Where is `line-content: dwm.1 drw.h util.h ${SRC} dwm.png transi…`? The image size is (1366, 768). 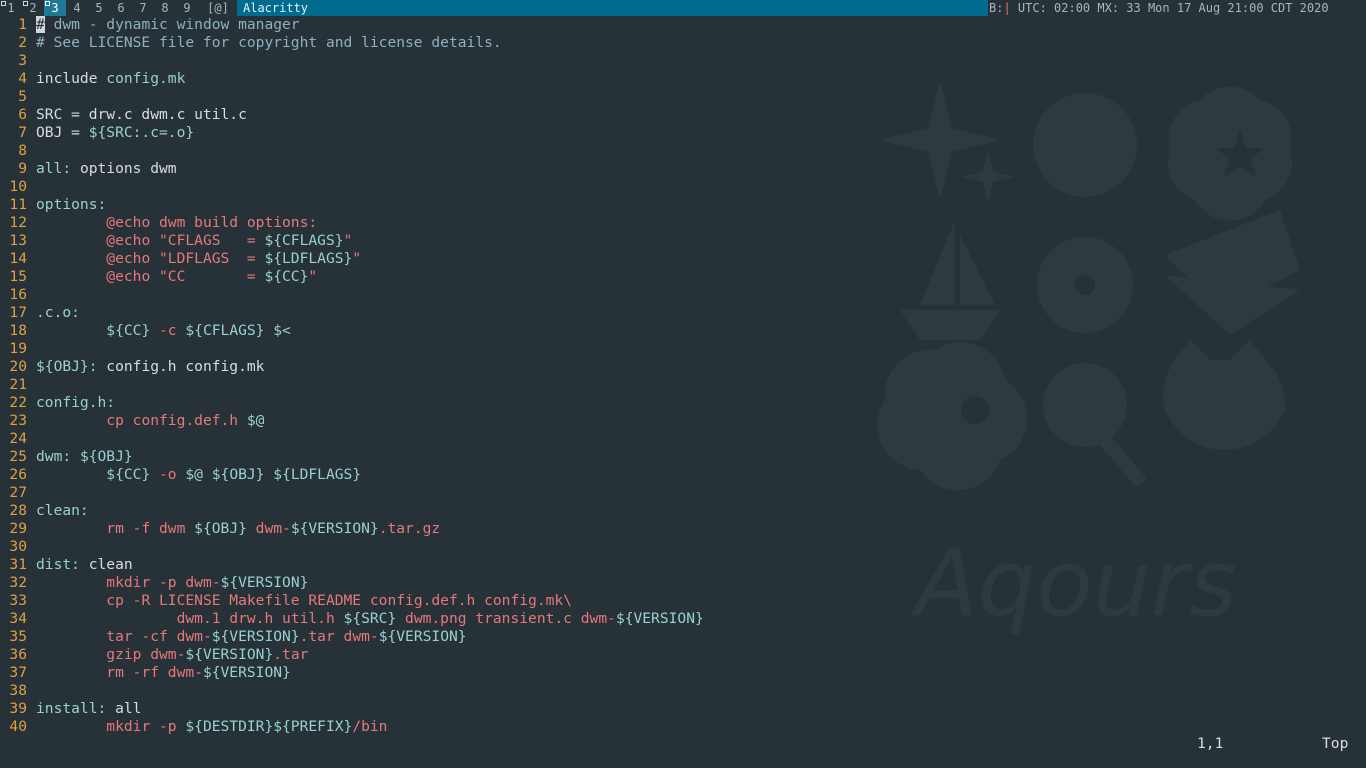 line-content: dwm.1 drw.h util.h ${SRC} dwm.png transi… is located at coordinates (370, 619).